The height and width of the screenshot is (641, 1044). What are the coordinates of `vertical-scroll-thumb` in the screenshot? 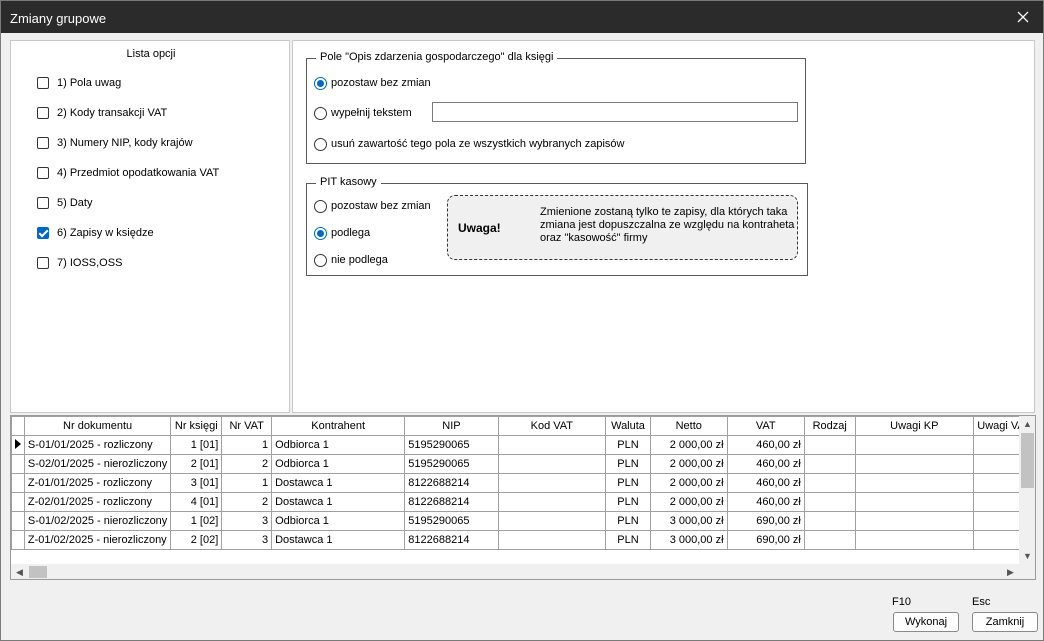 It's located at (1027, 460).